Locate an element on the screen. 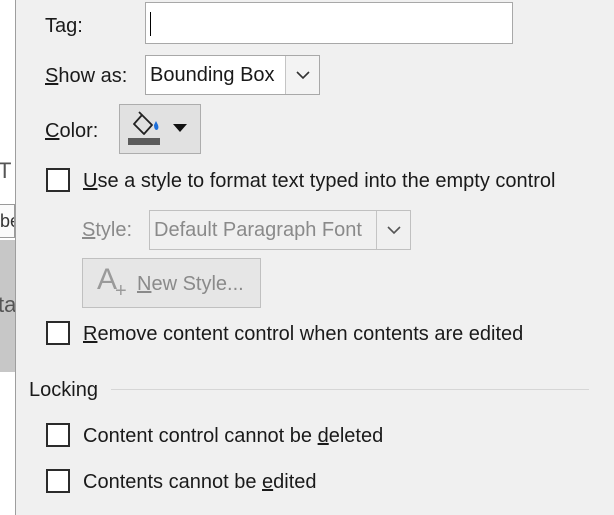 The width and height of the screenshot is (614, 515). plus-icon: + is located at coordinates (121, 291).